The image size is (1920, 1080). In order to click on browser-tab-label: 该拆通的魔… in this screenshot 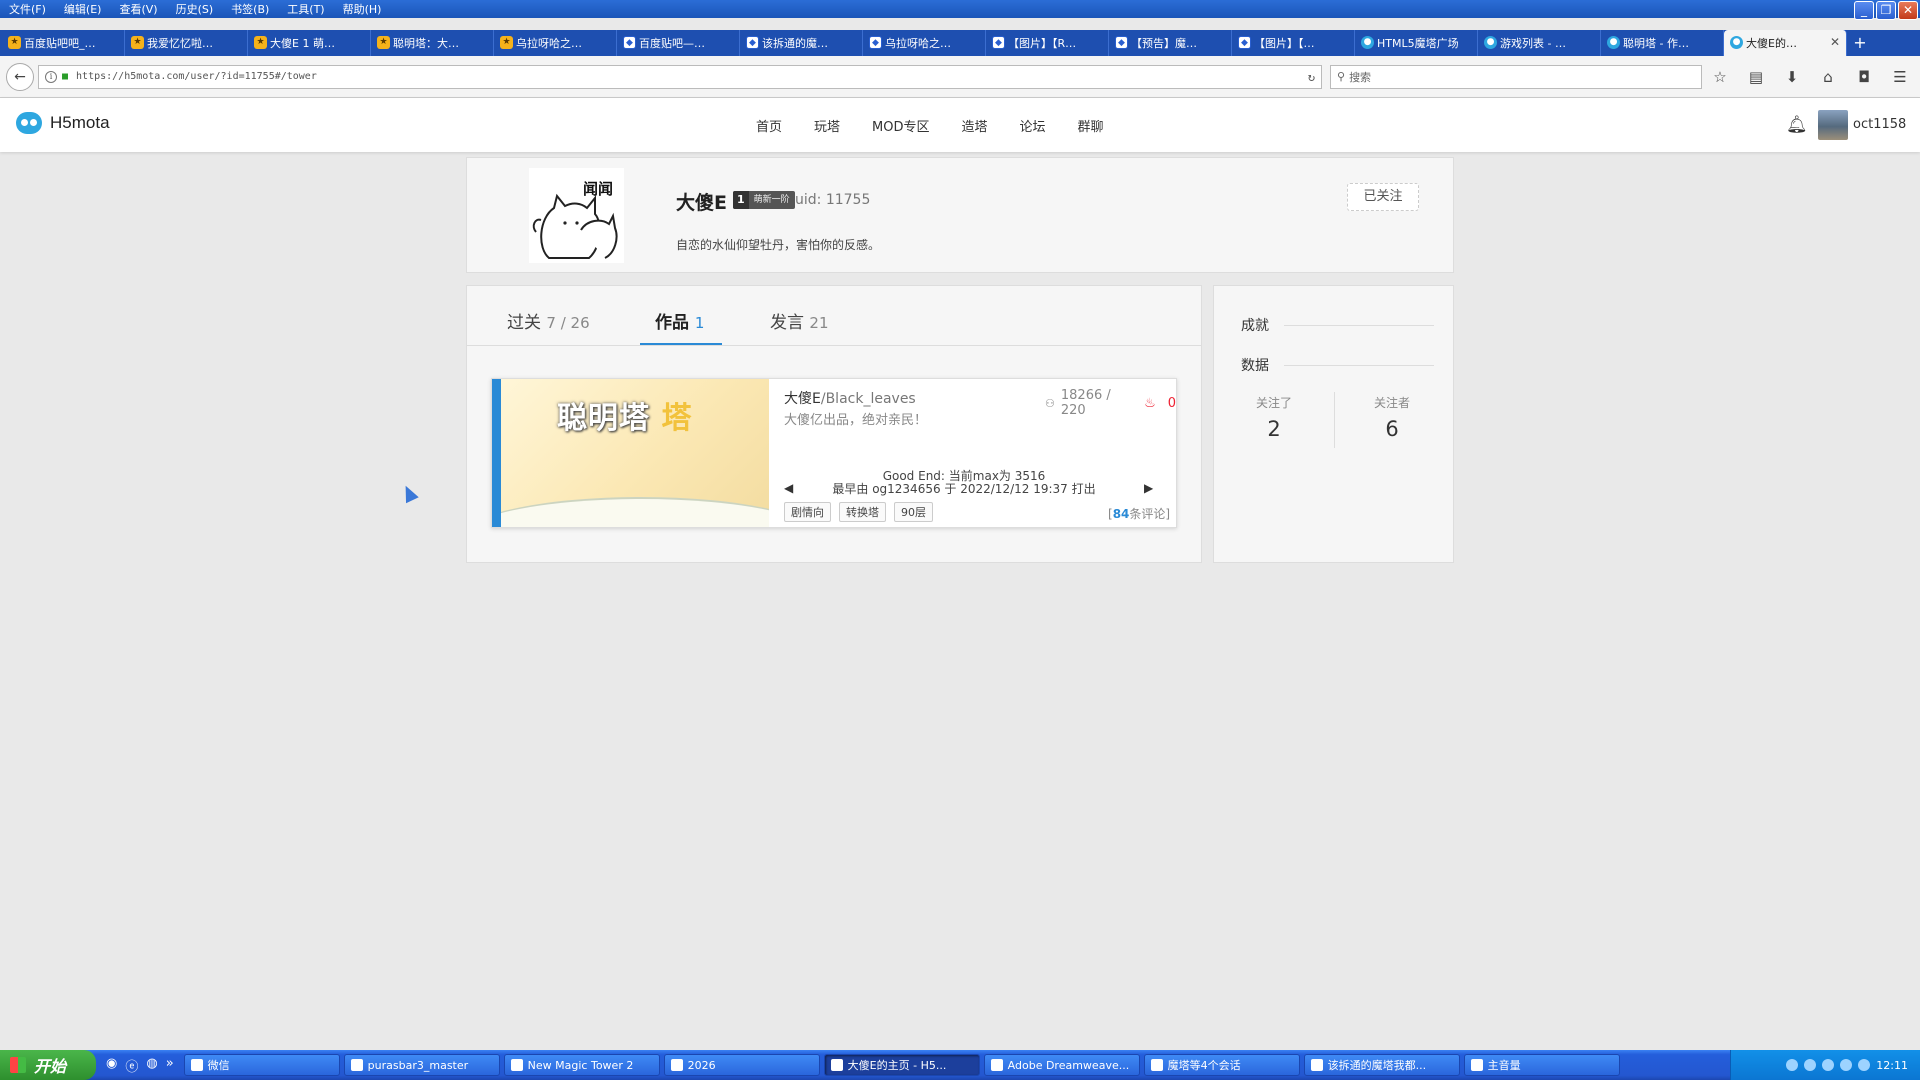, I will do `click(795, 43)`.